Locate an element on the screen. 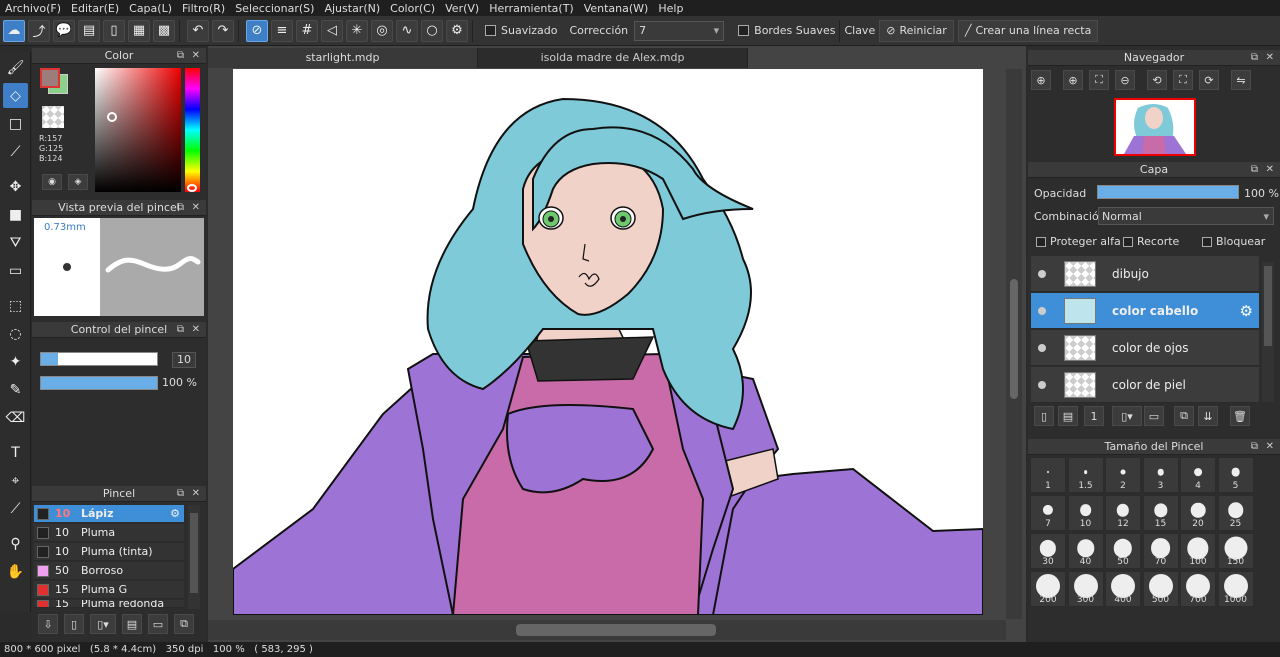  brush-size-option: 5 is located at coordinates (1235, 475).